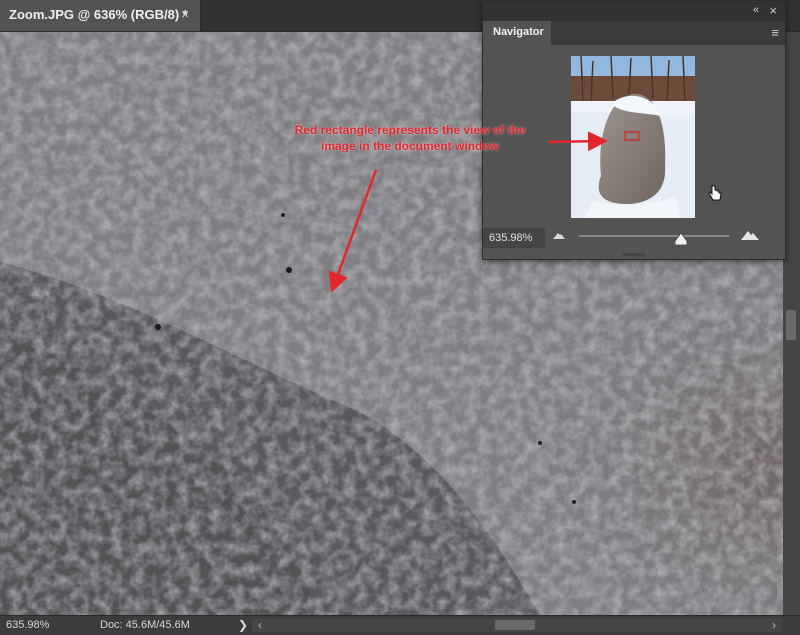  Describe the element at coordinates (715, 193) in the screenshot. I see `hand-cursor-icon` at that location.